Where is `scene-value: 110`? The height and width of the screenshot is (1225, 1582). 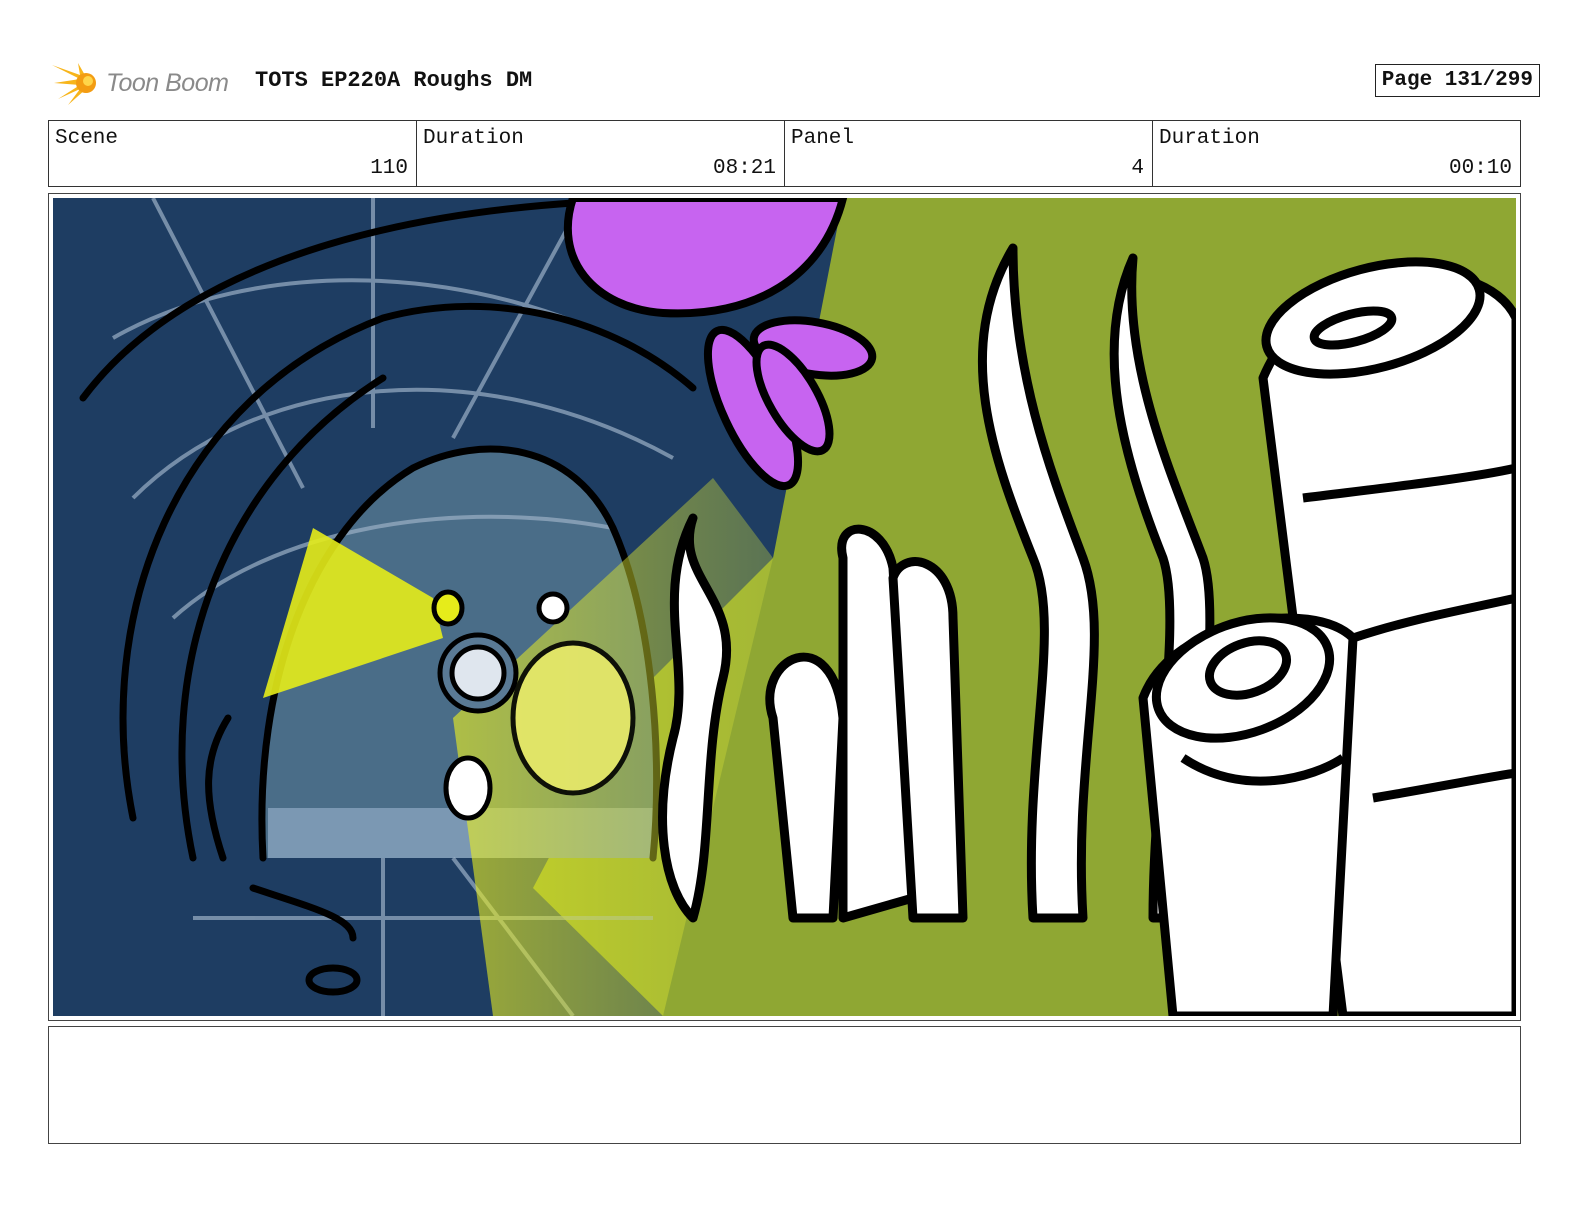
scene-value: 110 is located at coordinates (389, 168).